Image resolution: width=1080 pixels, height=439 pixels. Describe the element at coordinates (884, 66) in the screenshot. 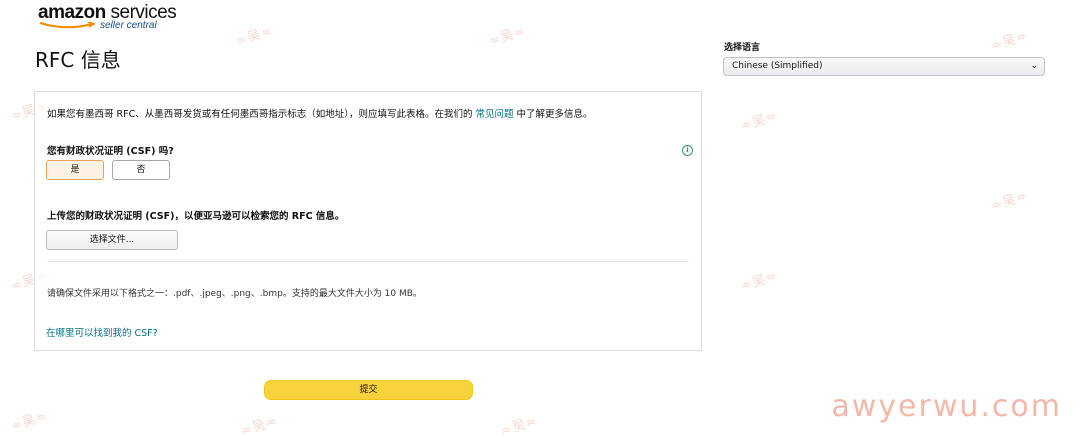

I see `language-select: Chinese (Simplified) ⌄` at that location.